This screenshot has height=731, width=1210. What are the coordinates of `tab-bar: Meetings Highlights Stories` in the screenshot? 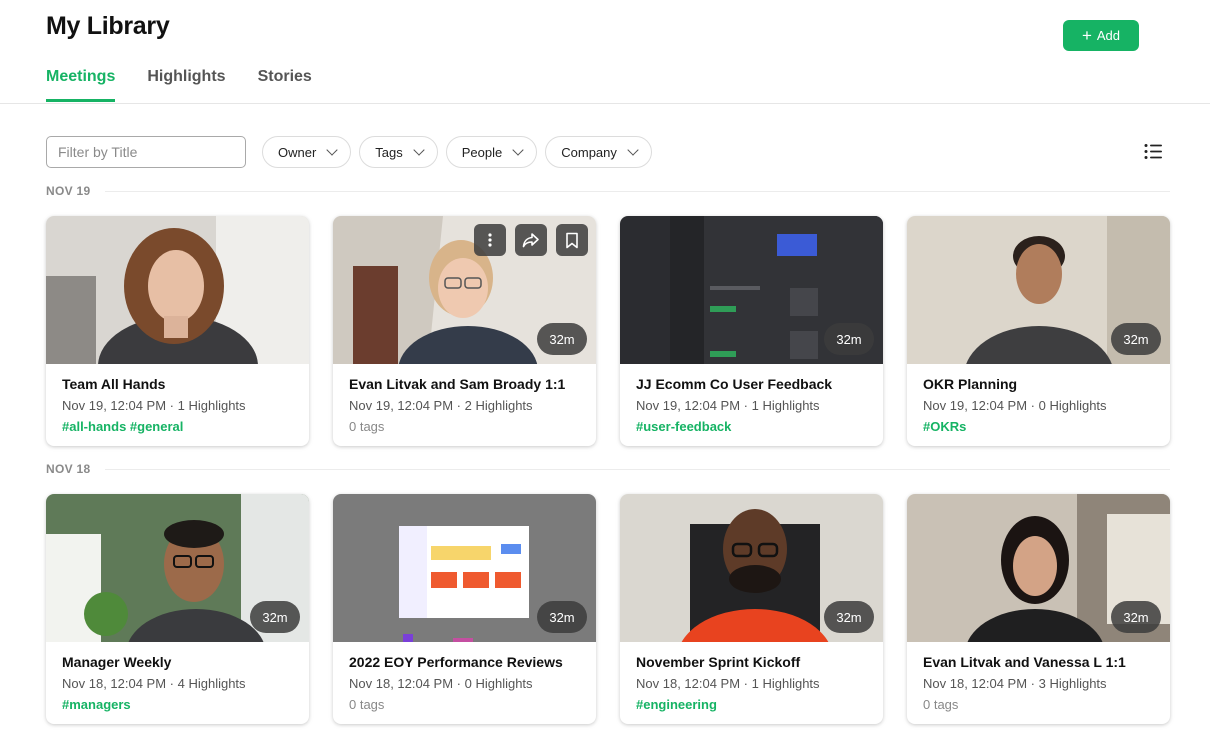 It's located at (179, 85).